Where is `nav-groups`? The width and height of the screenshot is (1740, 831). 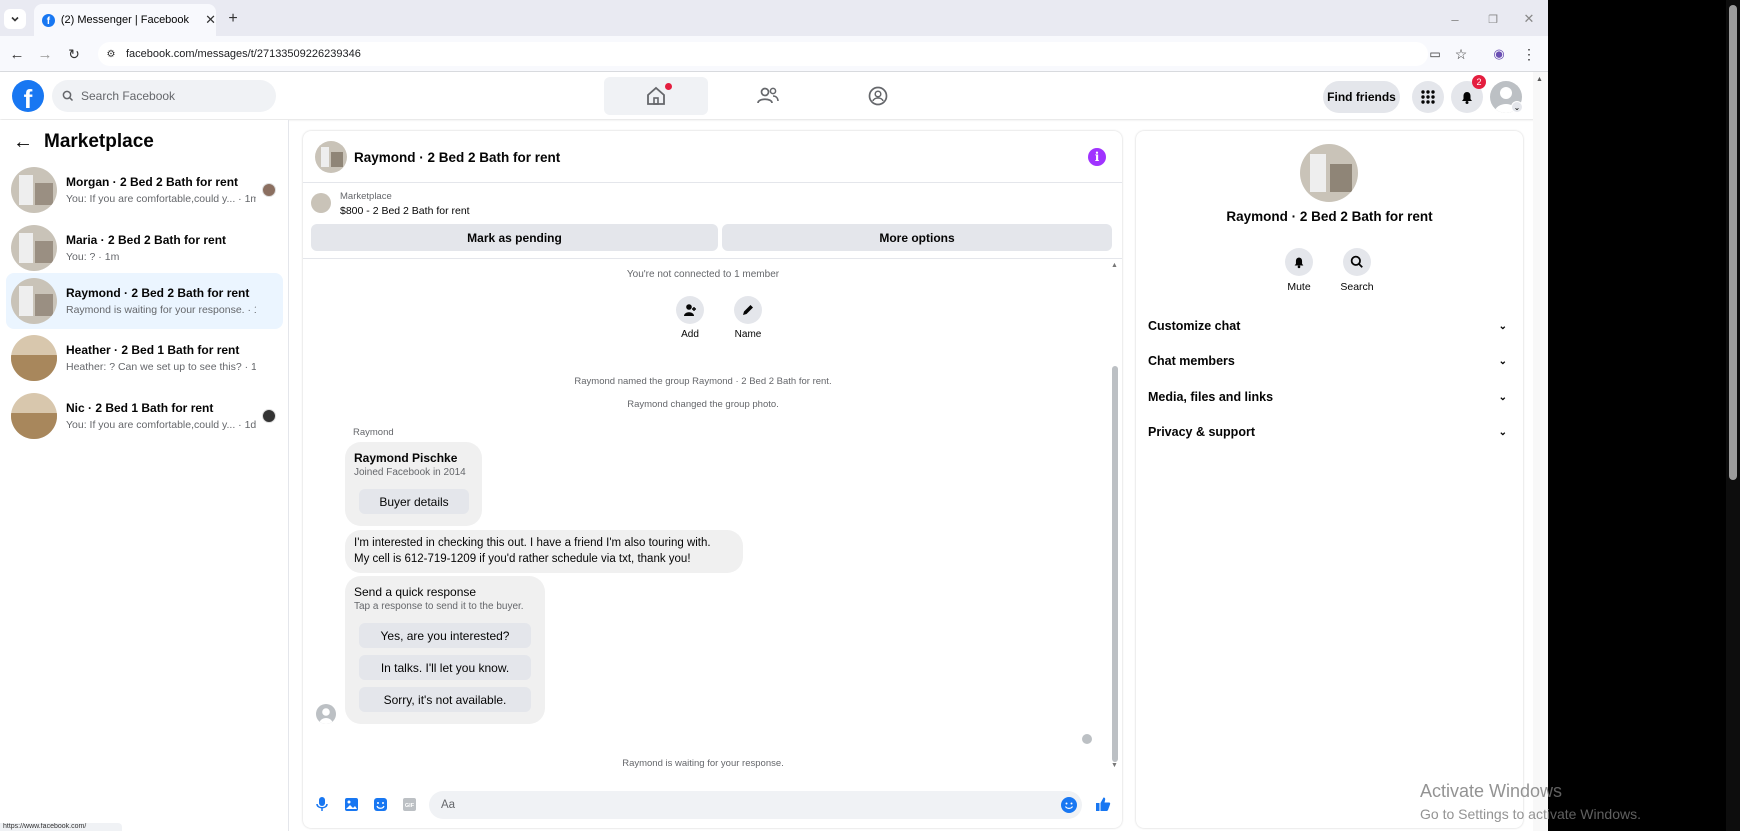 nav-groups is located at coordinates (878, 96).